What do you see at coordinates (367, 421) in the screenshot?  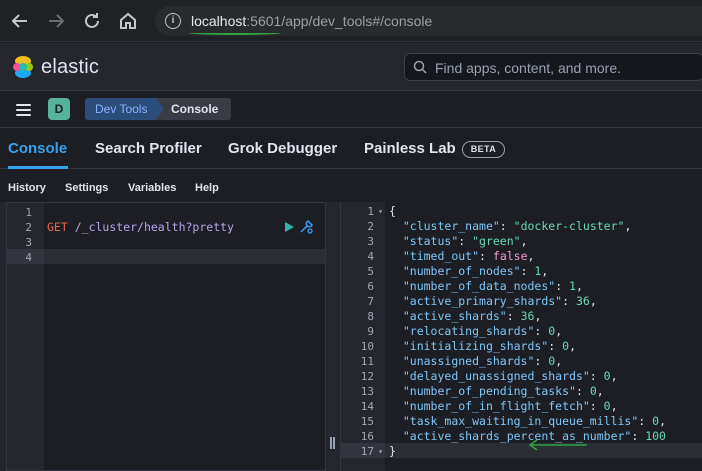 I see `line-number: 15` at bounding box center [367, 421].